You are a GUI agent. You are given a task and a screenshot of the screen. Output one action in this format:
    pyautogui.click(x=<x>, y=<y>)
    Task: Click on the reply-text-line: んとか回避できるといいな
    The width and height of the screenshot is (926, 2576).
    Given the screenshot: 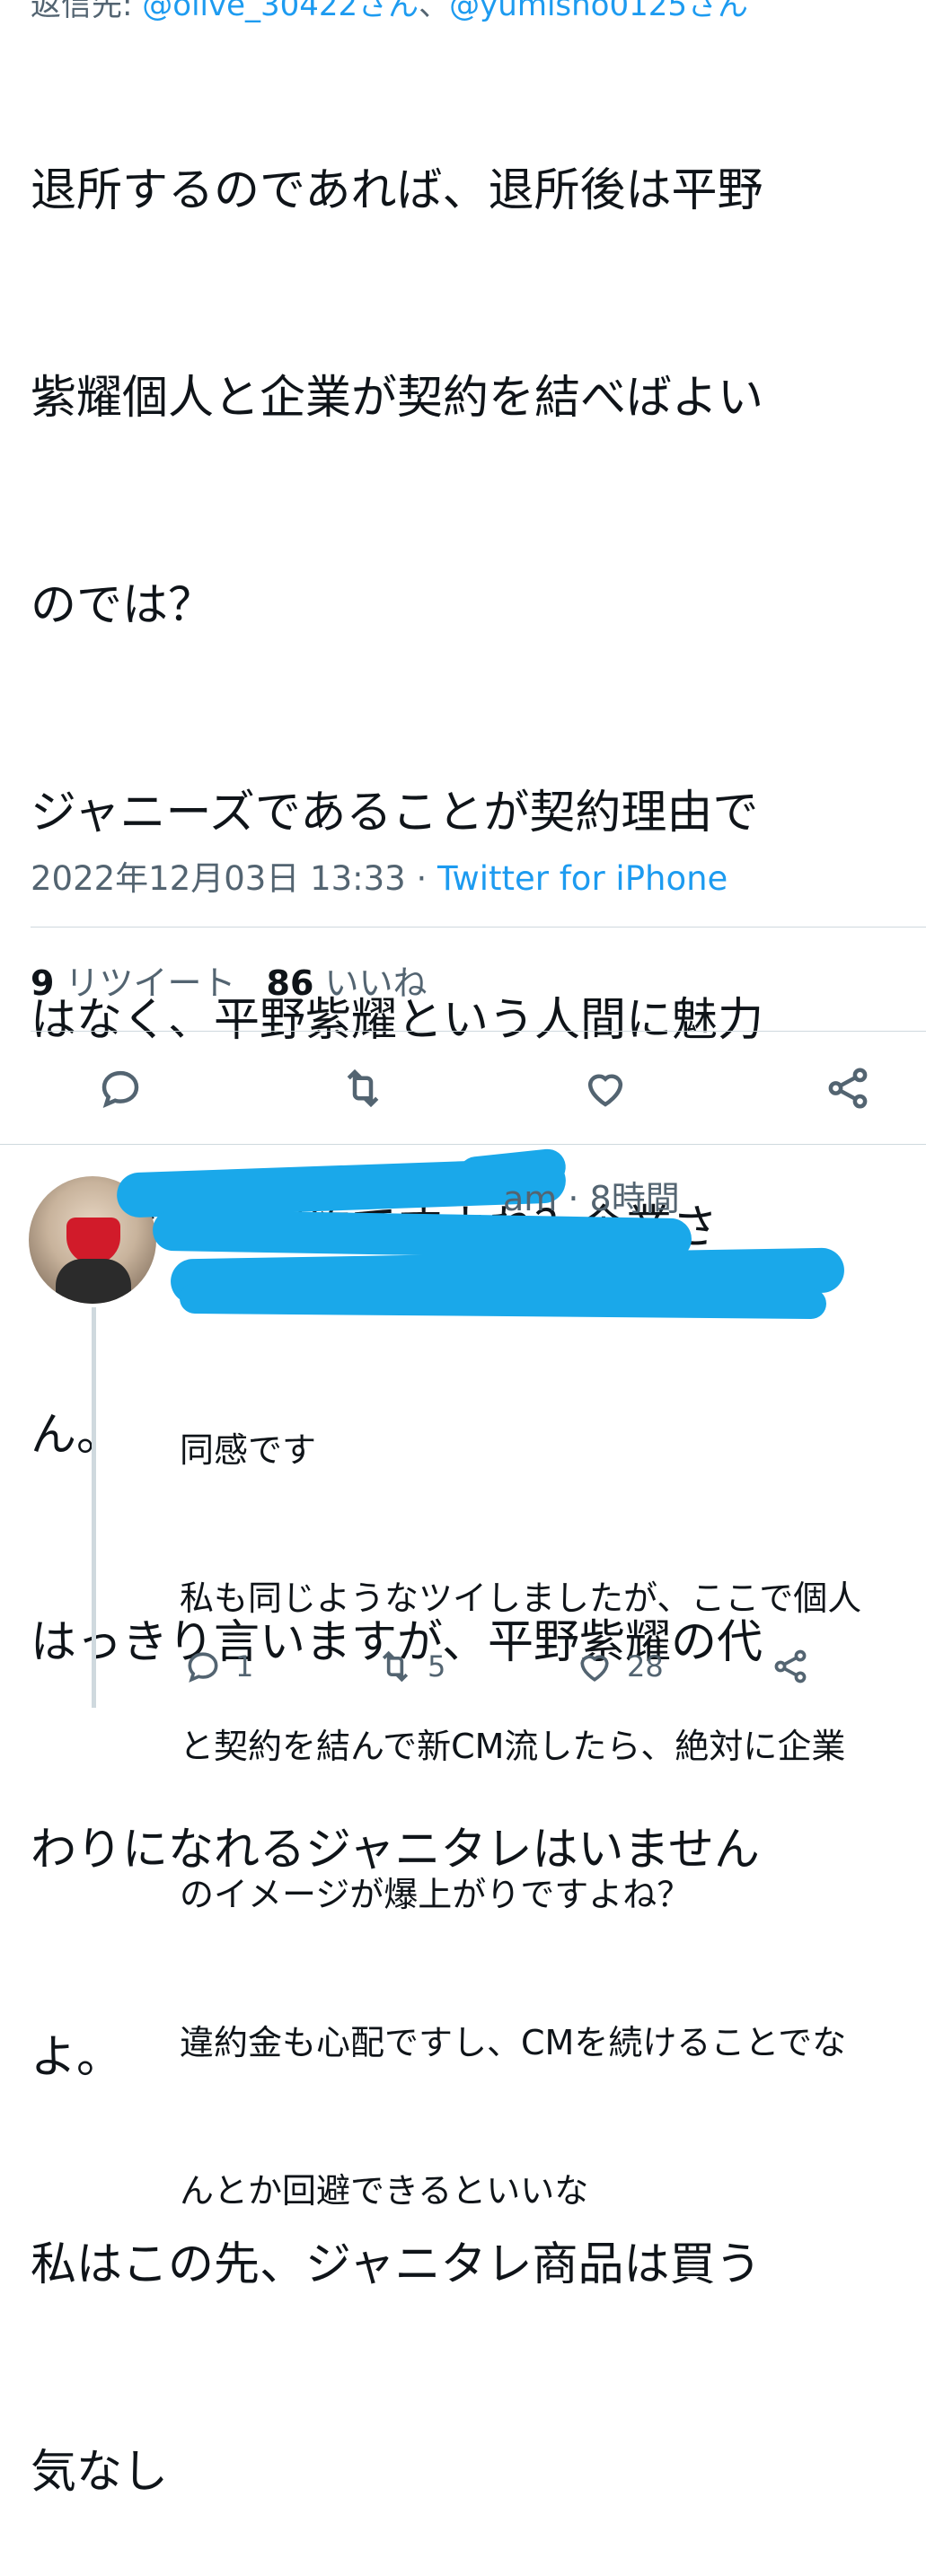 What is the action you would take?
    pyautogui.click(x=384, y=2191)
    